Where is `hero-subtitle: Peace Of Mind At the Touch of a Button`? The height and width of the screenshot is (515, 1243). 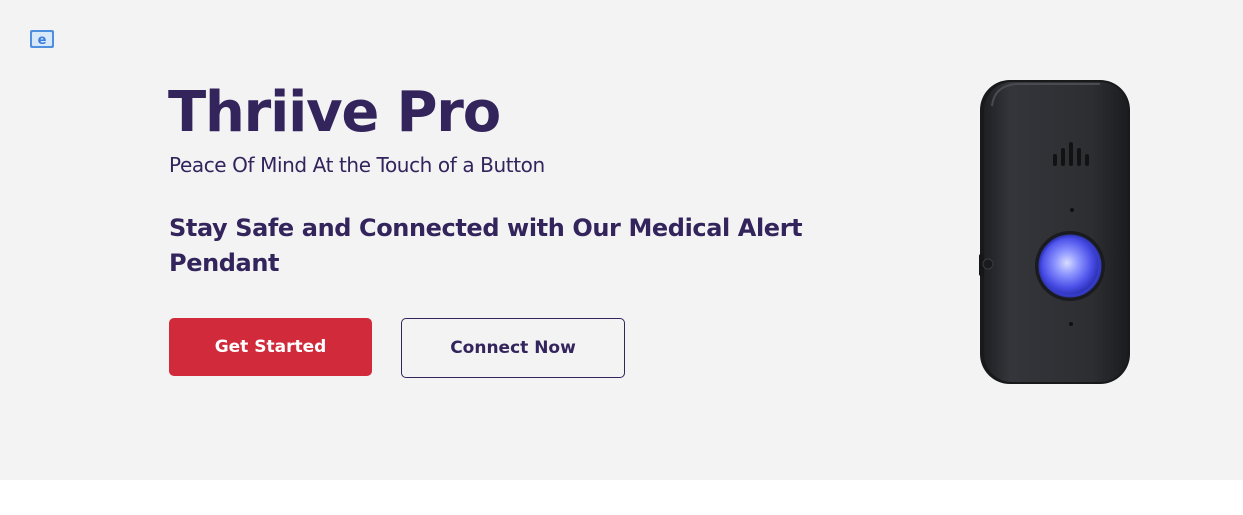 hero-subtitle: Peace Of Mind At the Touch of a Button is located at coordinates (357, 165).